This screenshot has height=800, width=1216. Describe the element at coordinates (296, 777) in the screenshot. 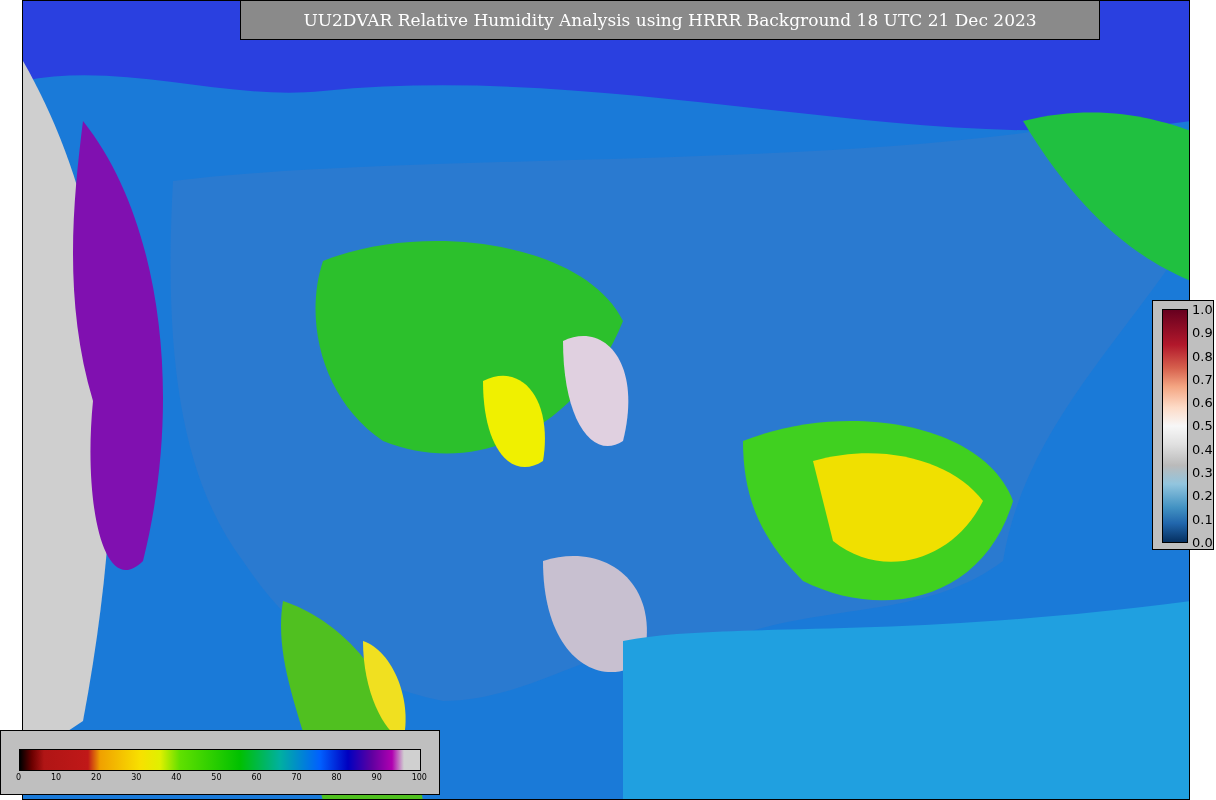

I see `tick-label: 70` at that location.